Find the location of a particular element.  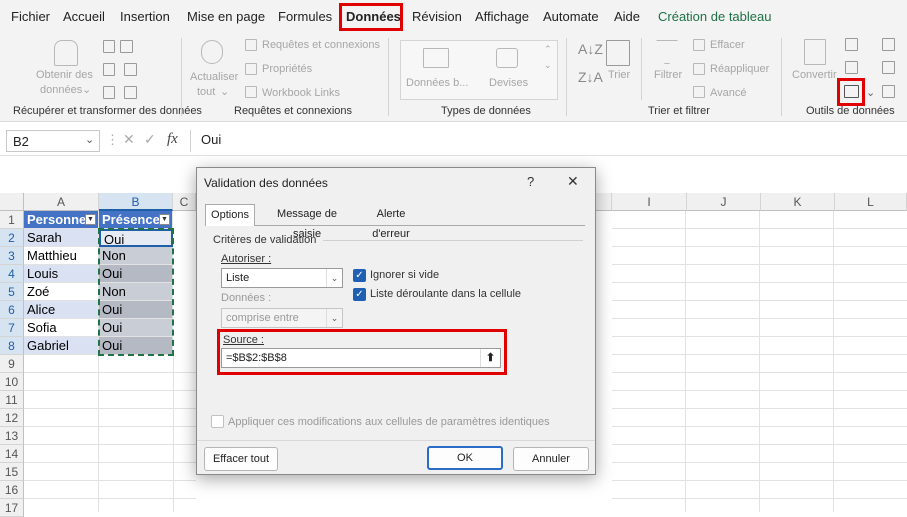

name-box: B2 ⌄ is located at coordinates (53, 141).